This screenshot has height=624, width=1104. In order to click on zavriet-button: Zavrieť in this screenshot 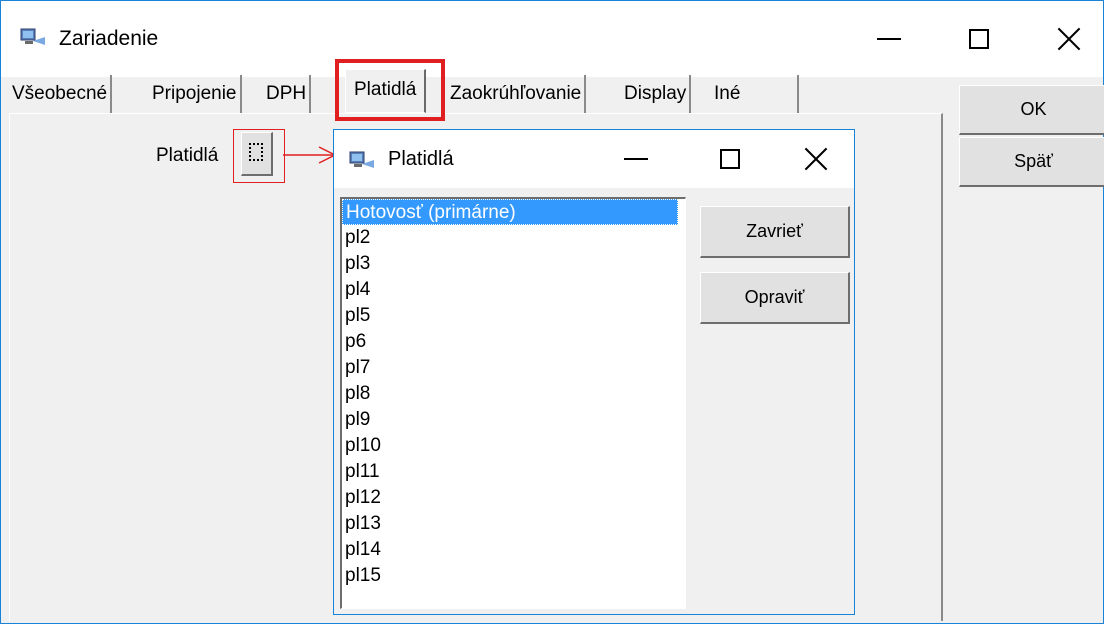, I will do `click(775, 232)`.